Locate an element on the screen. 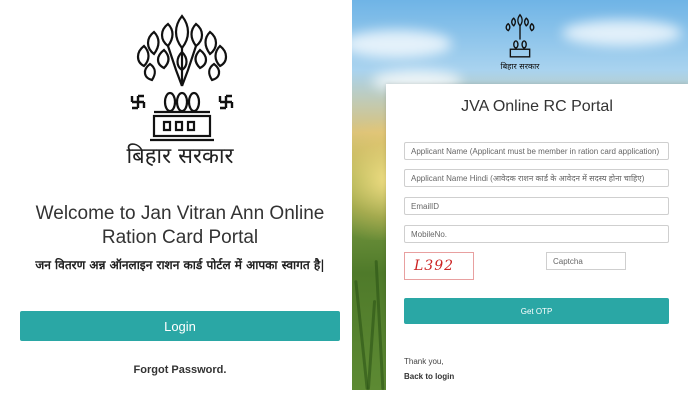 The height and width of the screenshot is (398, 696). back-to-login-link: Back to login is located at coordinates (429, 376).